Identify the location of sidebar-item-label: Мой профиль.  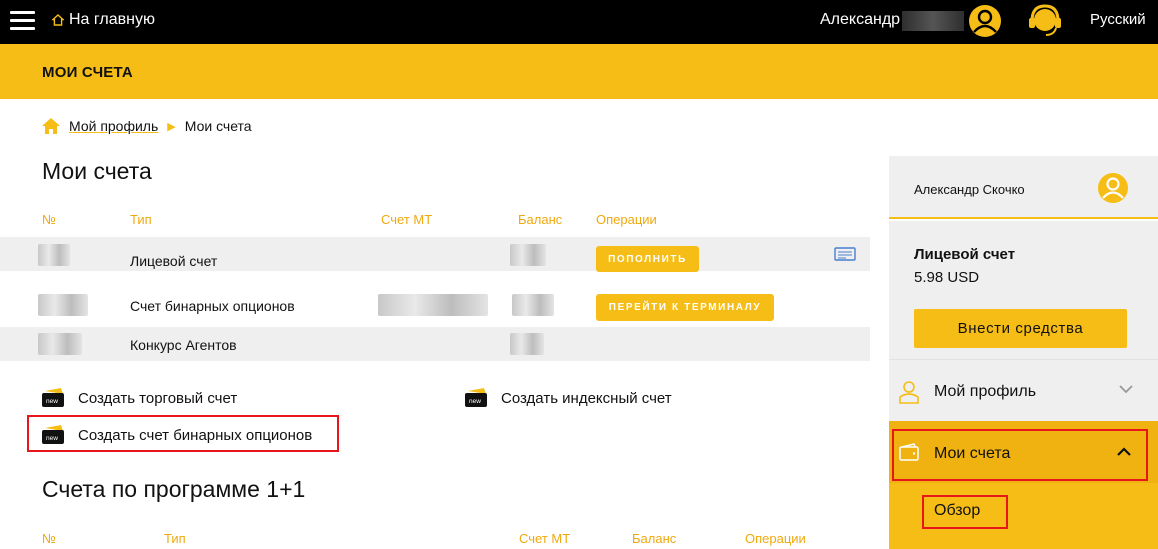
(985, 391).